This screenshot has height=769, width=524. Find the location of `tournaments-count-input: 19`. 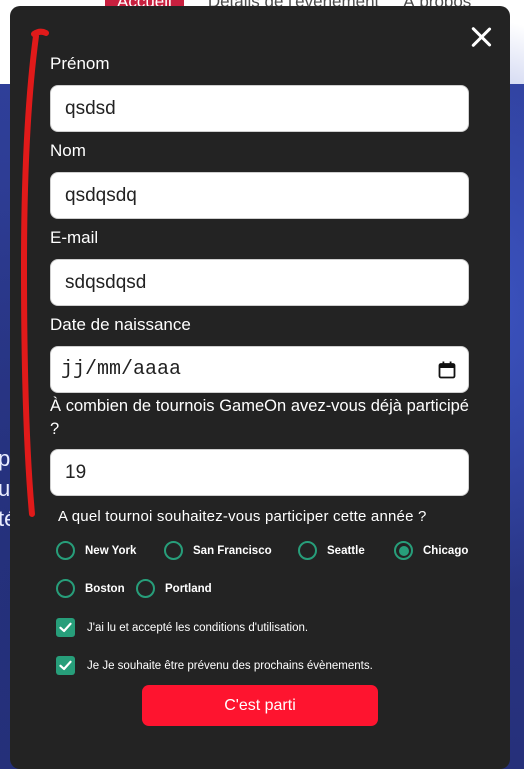

tournaments-count-input: 19 is located at coordinates (259, 472).